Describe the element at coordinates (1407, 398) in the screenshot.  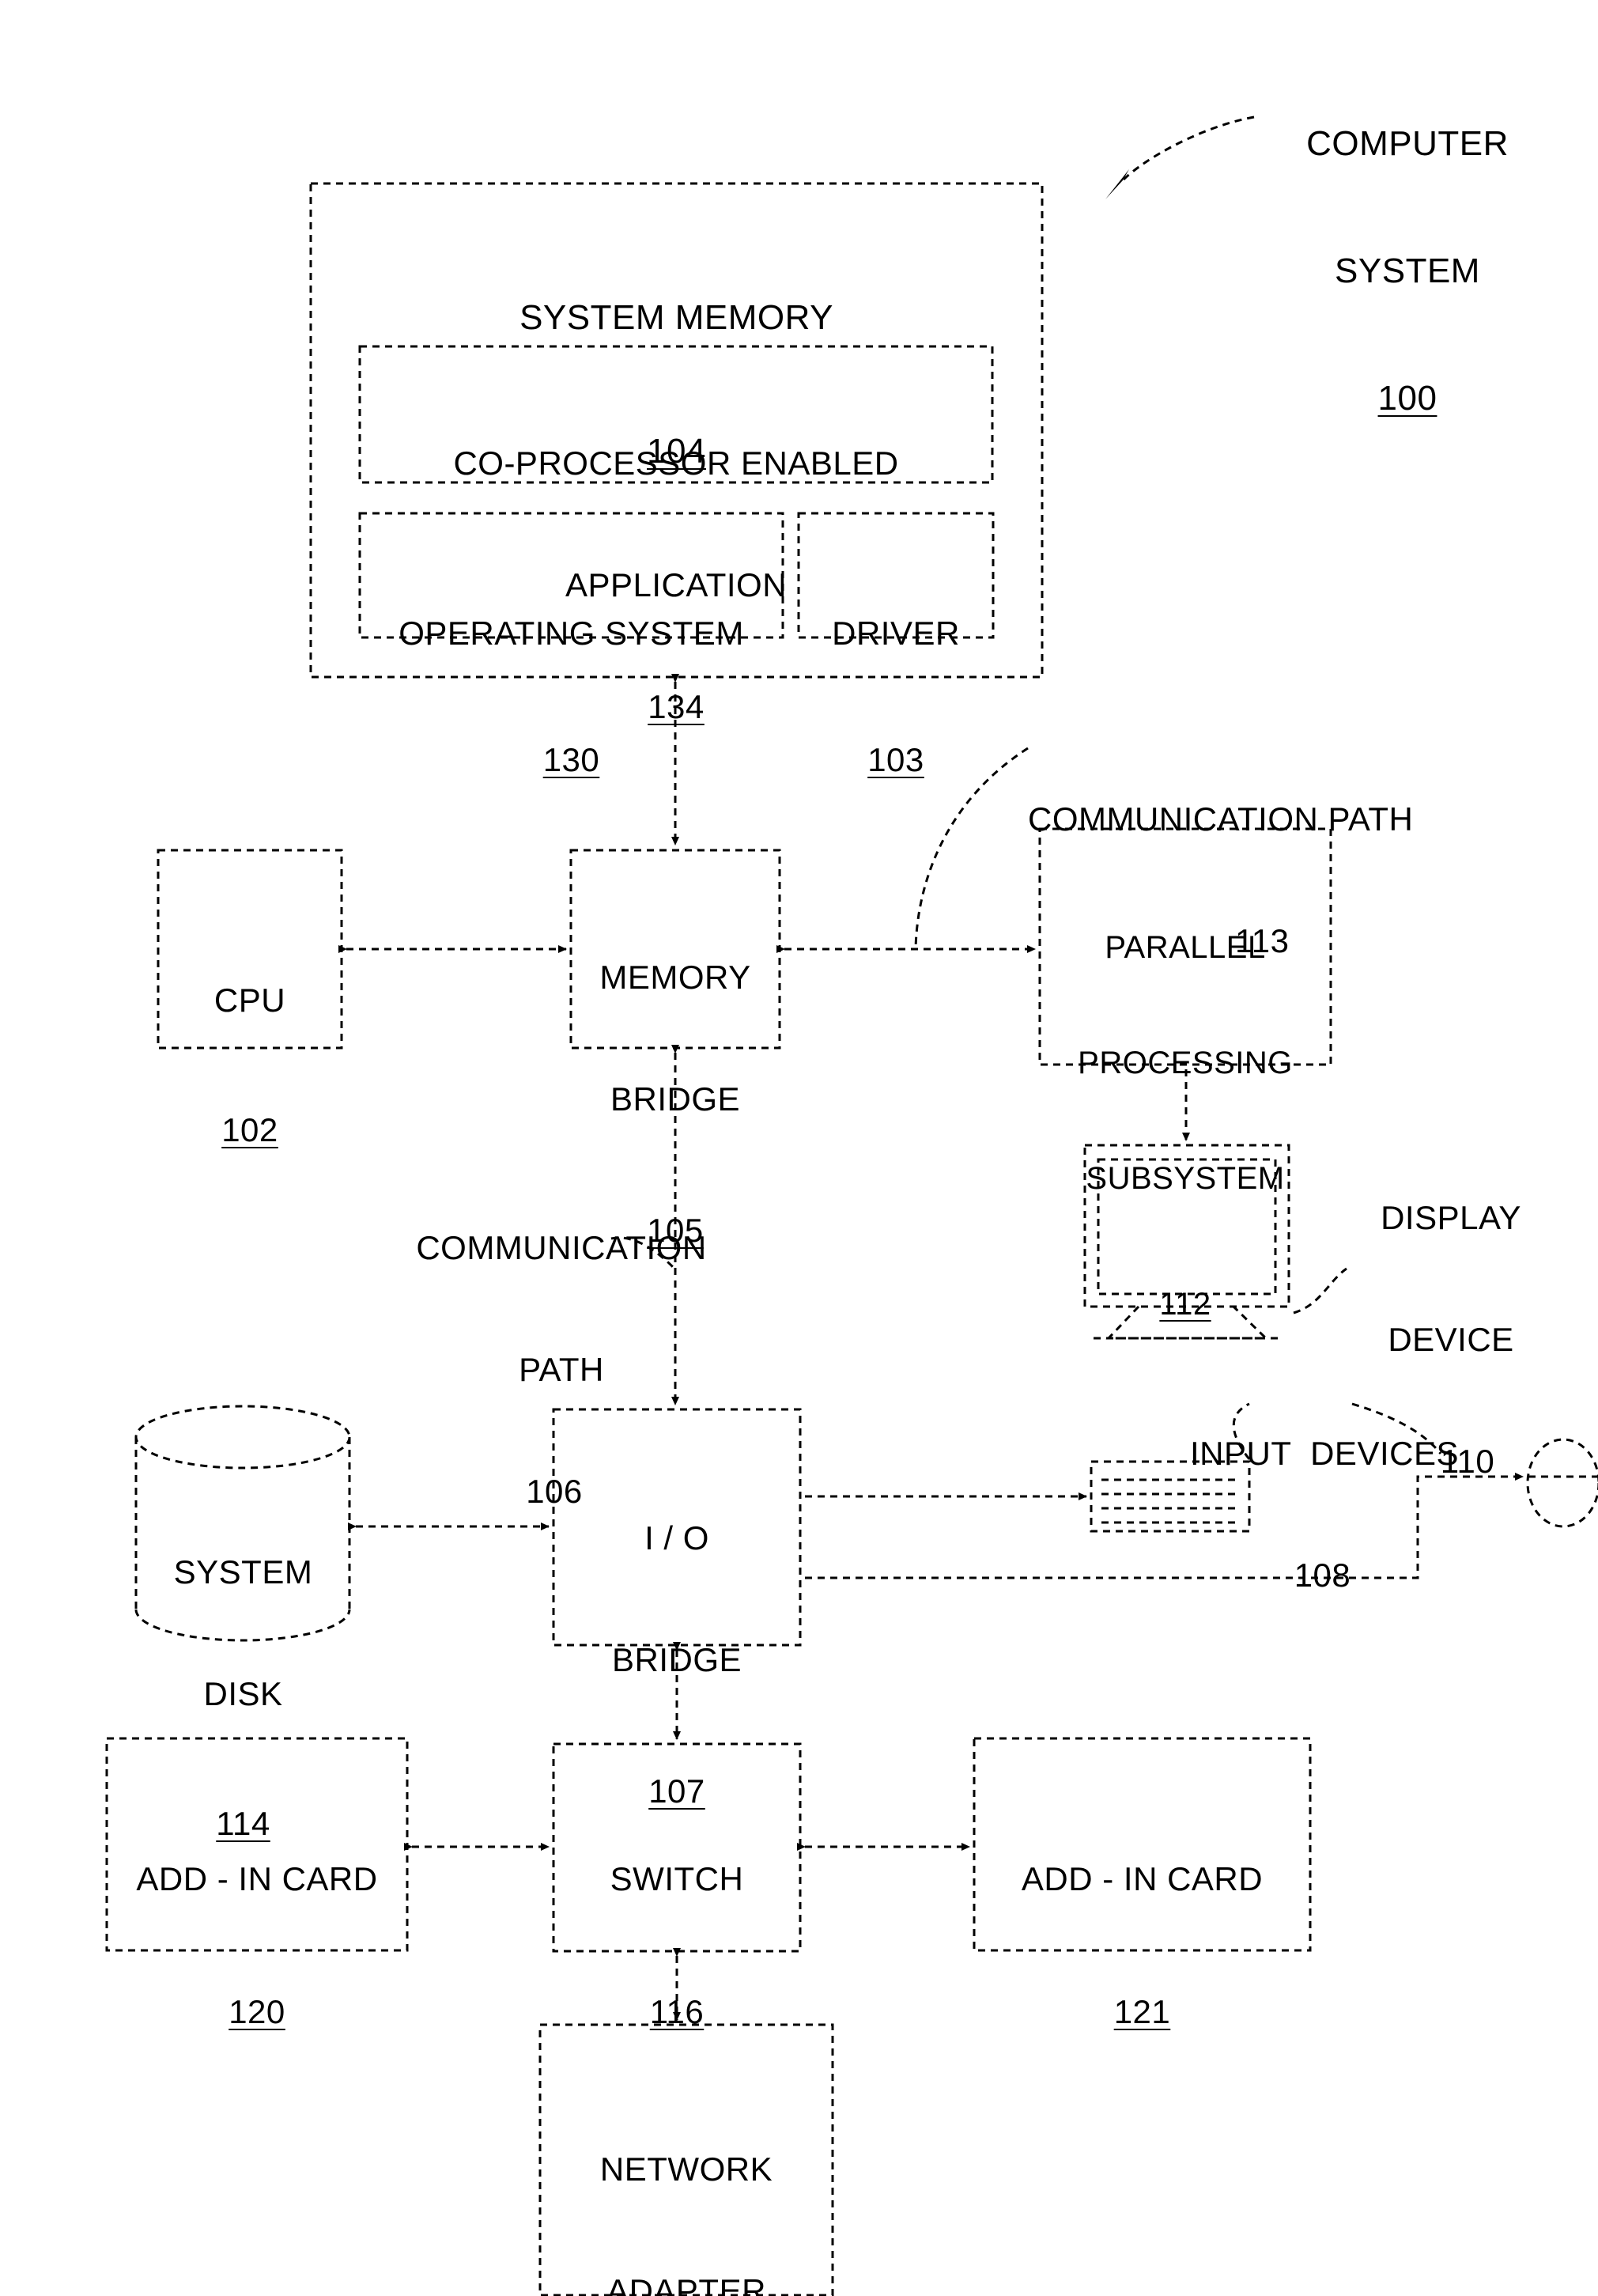
I see `computer-system-ref: 100` at that location.